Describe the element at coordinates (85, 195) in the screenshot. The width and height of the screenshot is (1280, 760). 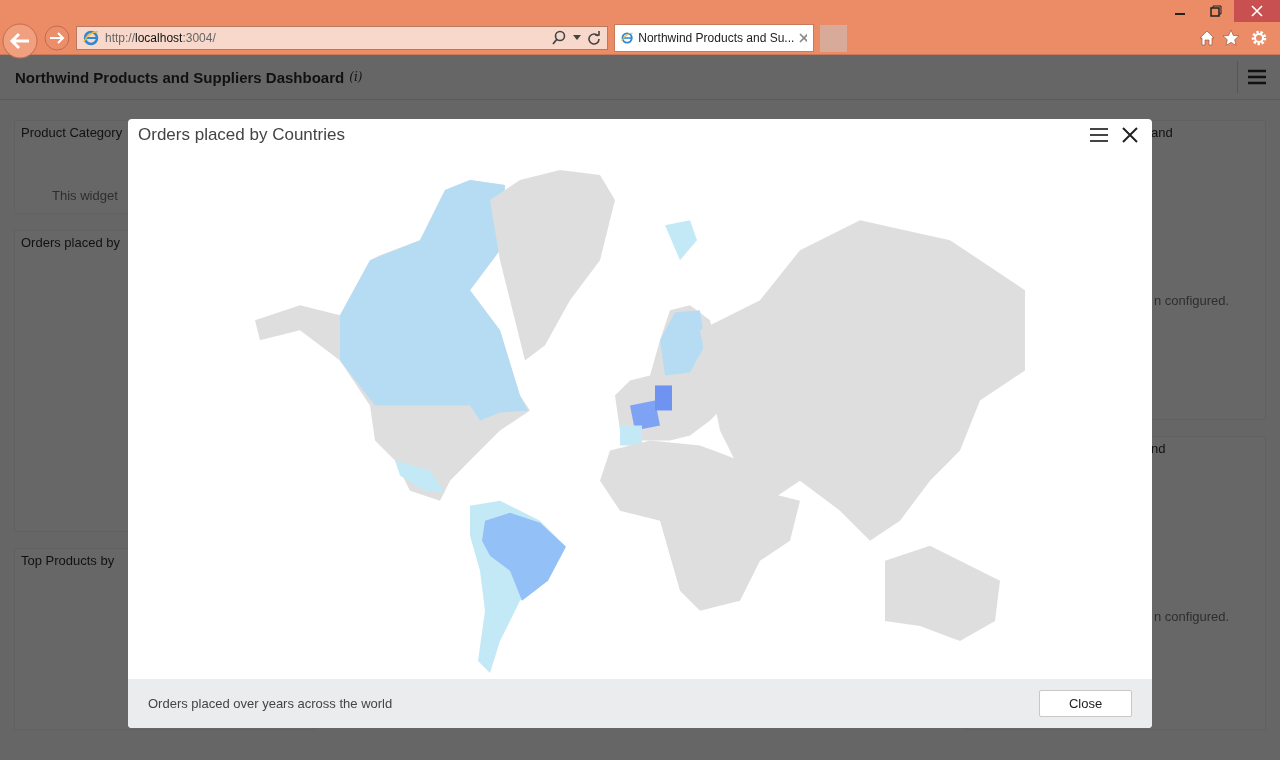
I see `widget-message: This widget` at that location.